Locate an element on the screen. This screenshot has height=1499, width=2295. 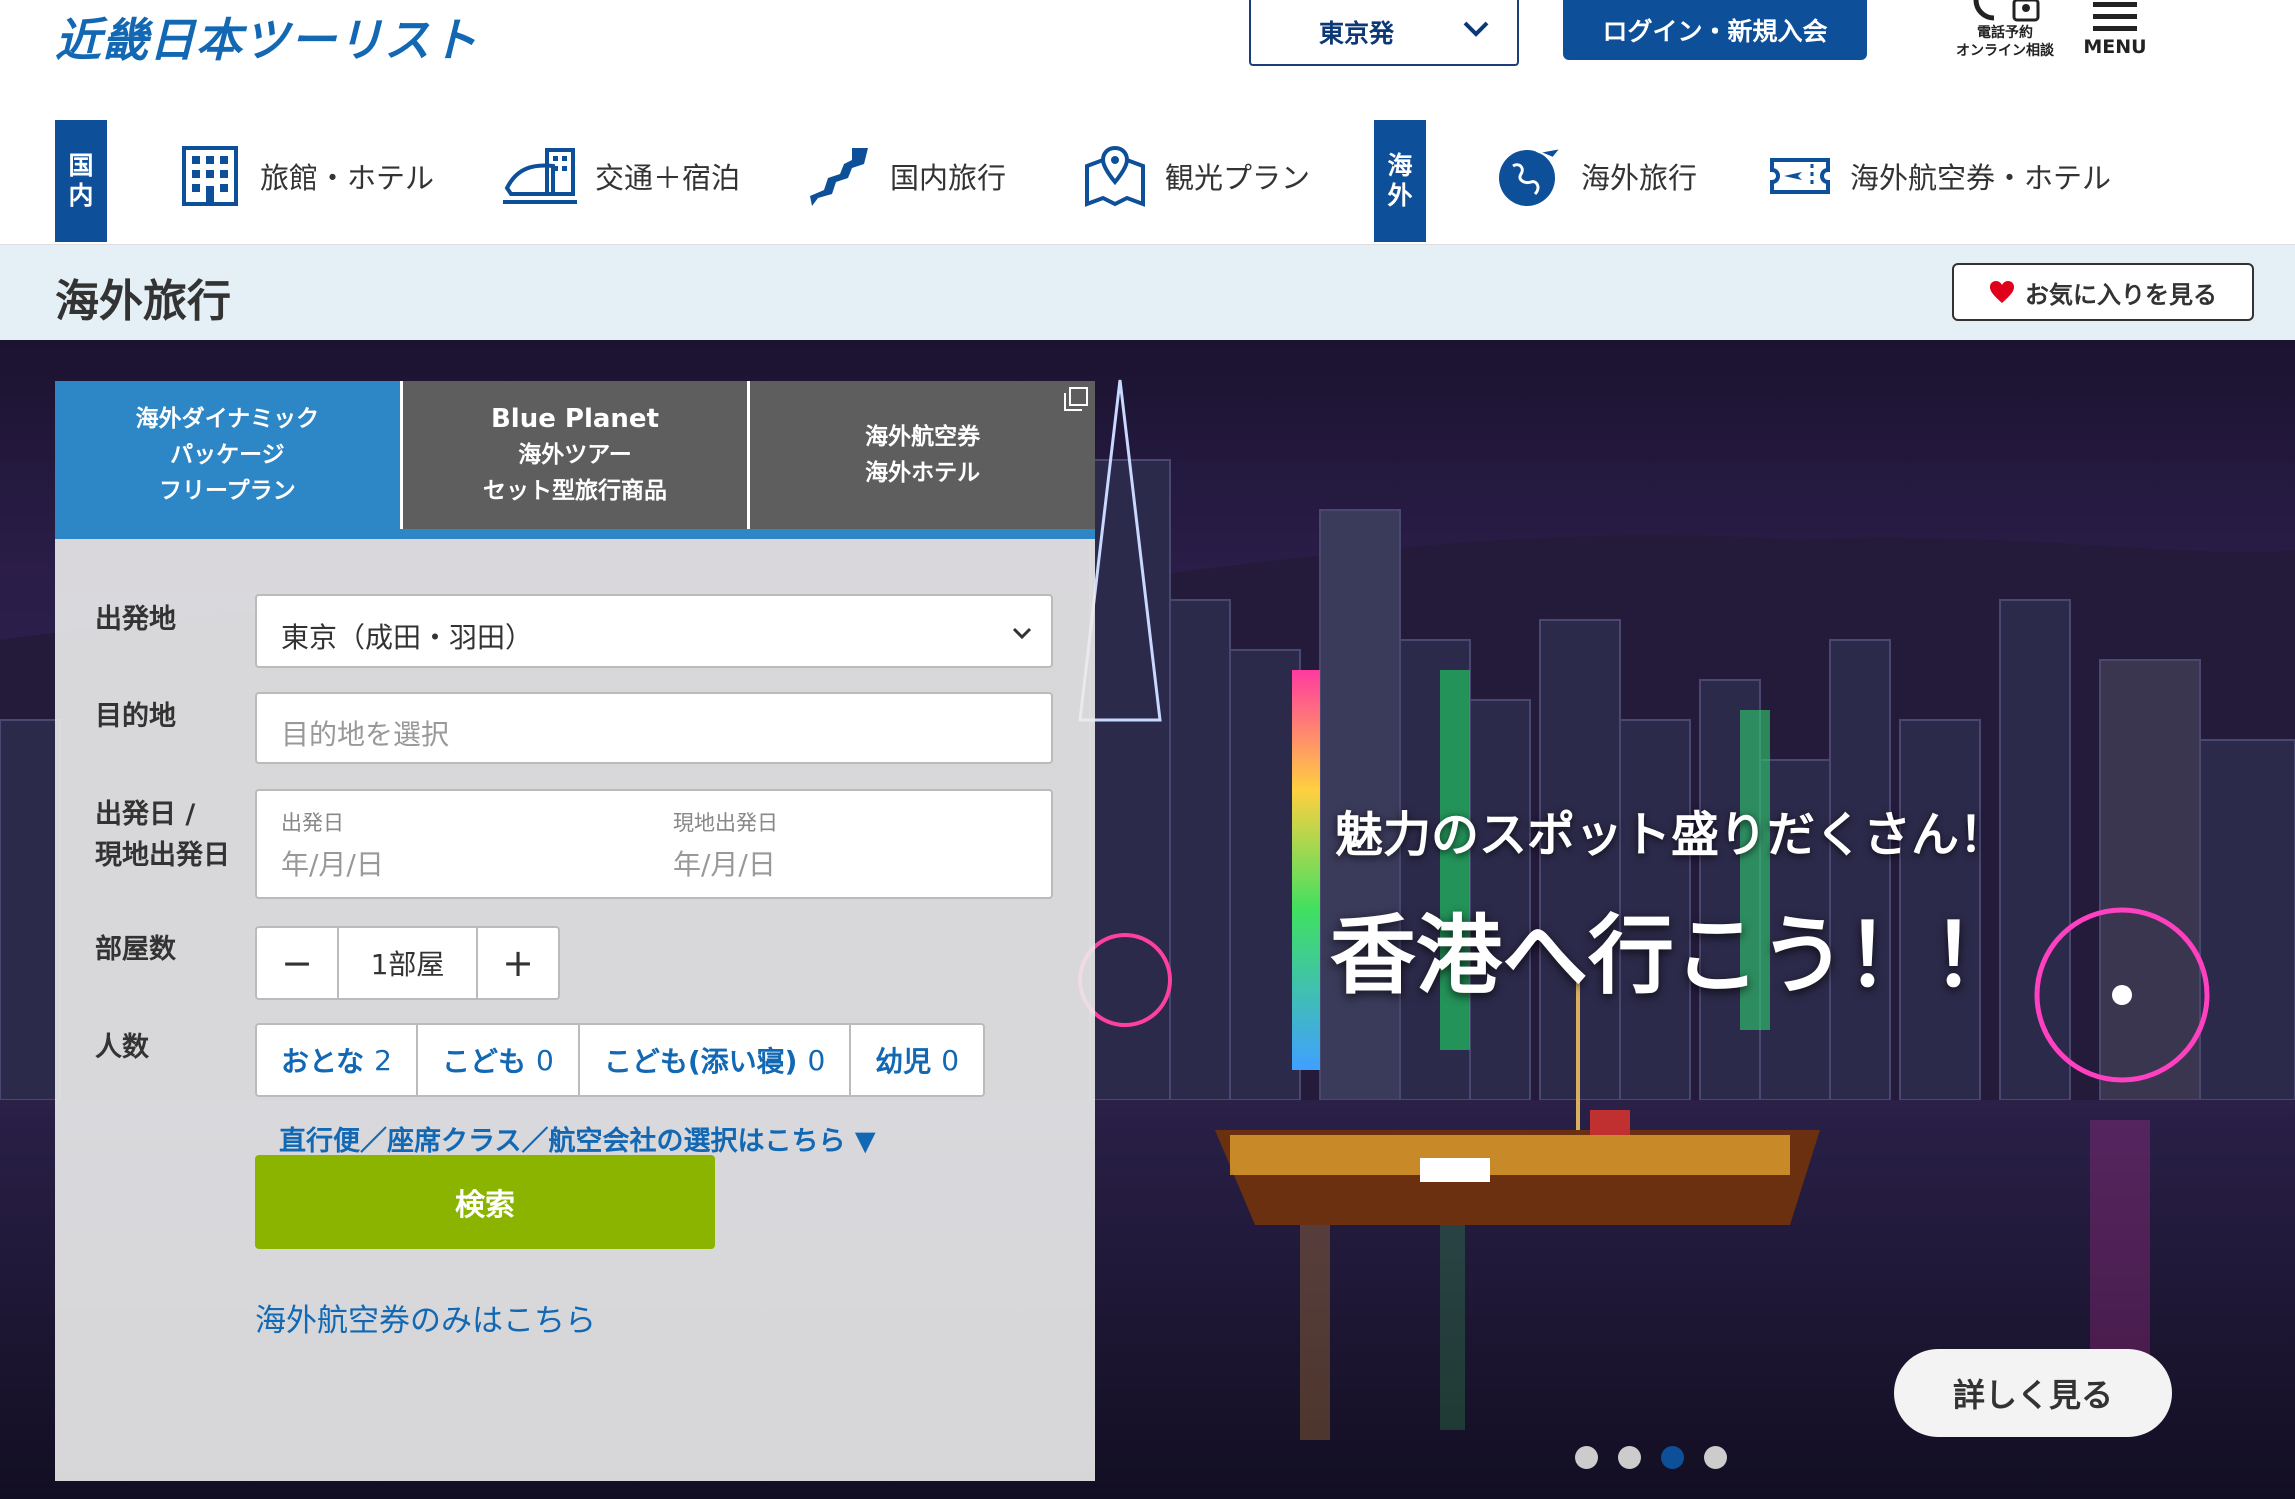
overseas-badge: 海 外 is located at coordinates (1400, 181).